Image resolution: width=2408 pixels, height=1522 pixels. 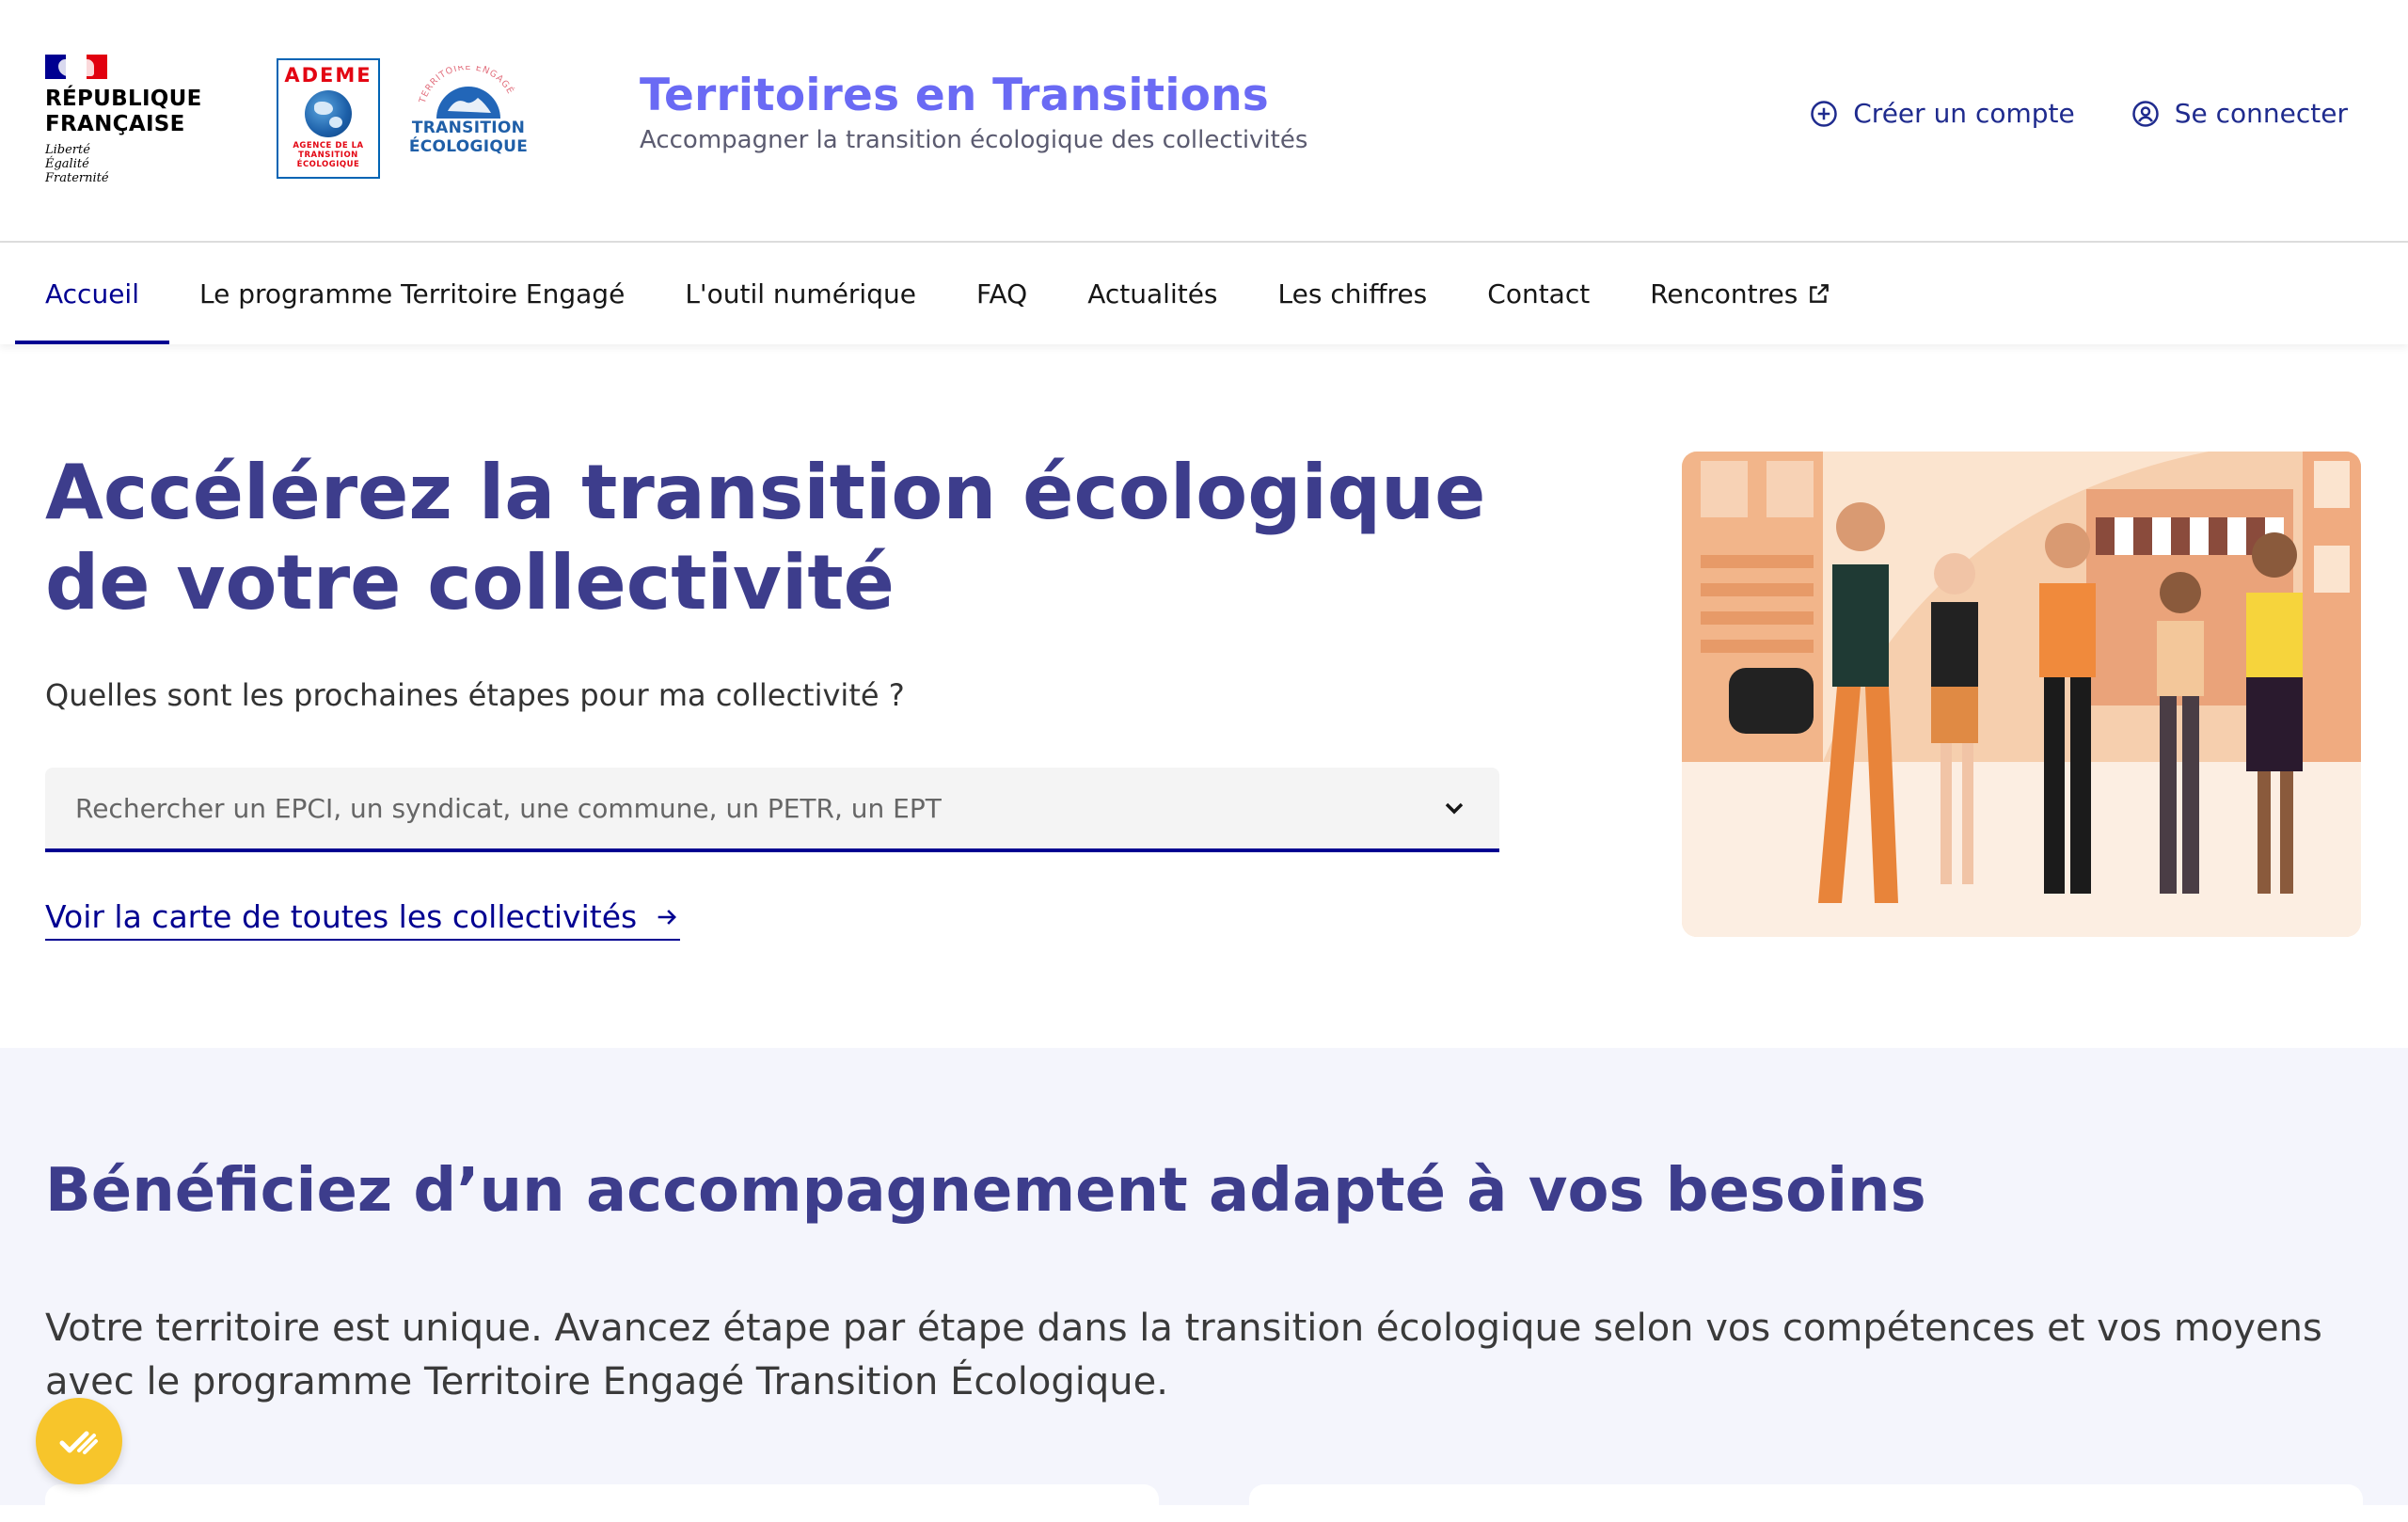 What do you see at coordinates (973, 96) in the screenshot?
I see `site-title: Territoires en Transitions` at bounding box center [973, 96].